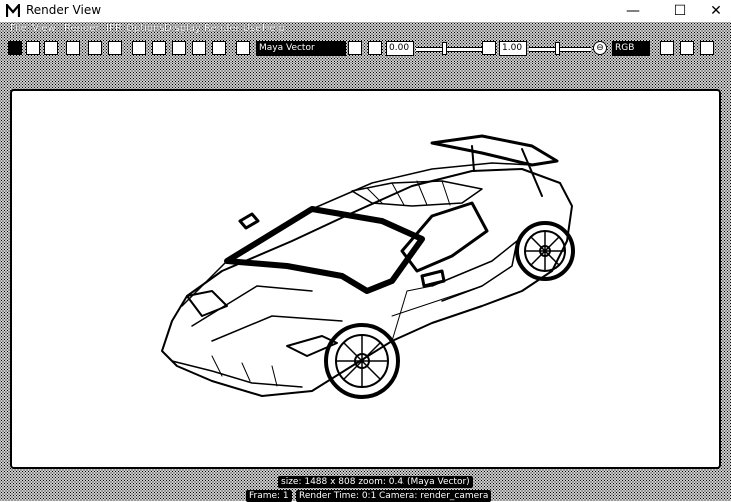  What do you see at coordinates (44, 29) in the screenshot?
I see `menu-view: View` at bounding box center [44, 29].